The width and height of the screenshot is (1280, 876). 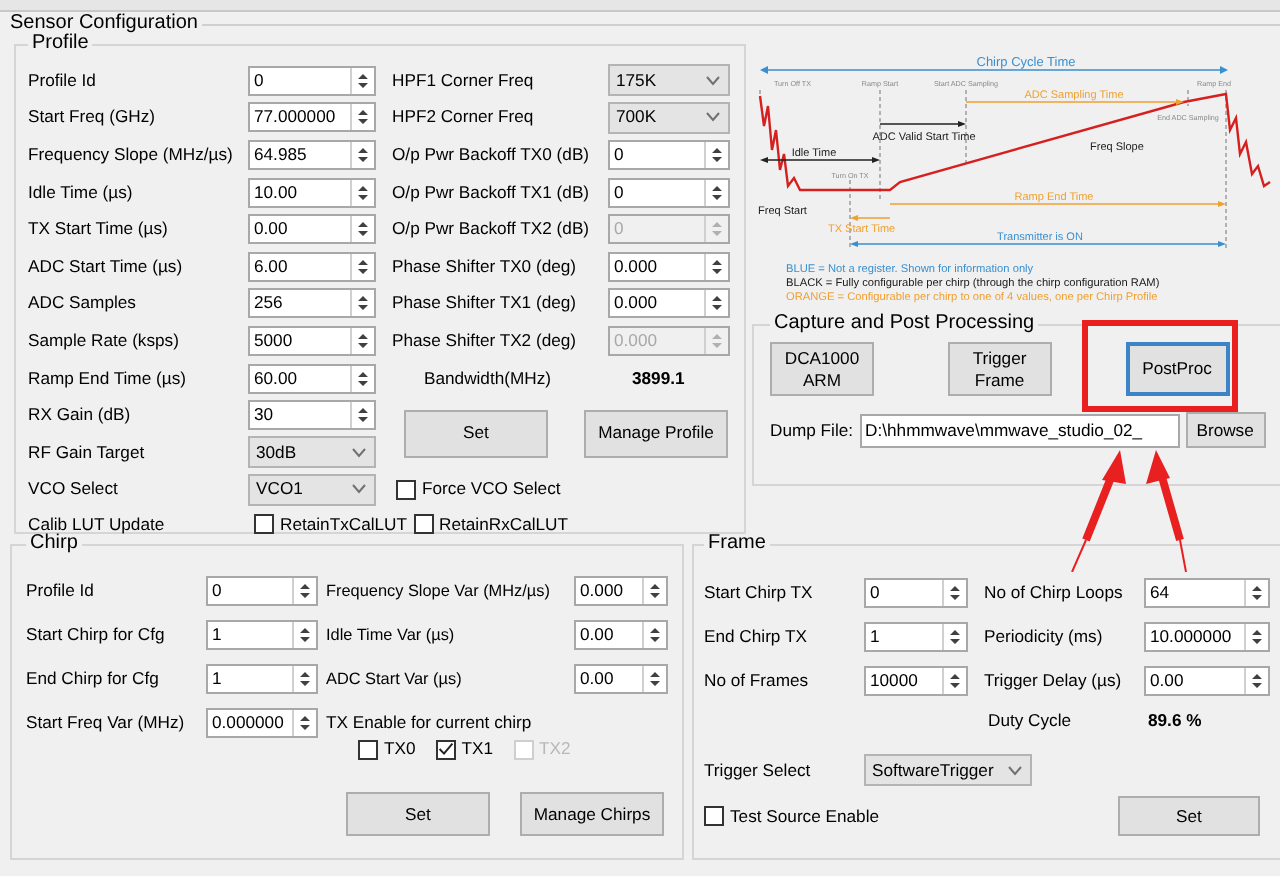 I want to click on number-field: 10.00, so click(x=312, y=192).